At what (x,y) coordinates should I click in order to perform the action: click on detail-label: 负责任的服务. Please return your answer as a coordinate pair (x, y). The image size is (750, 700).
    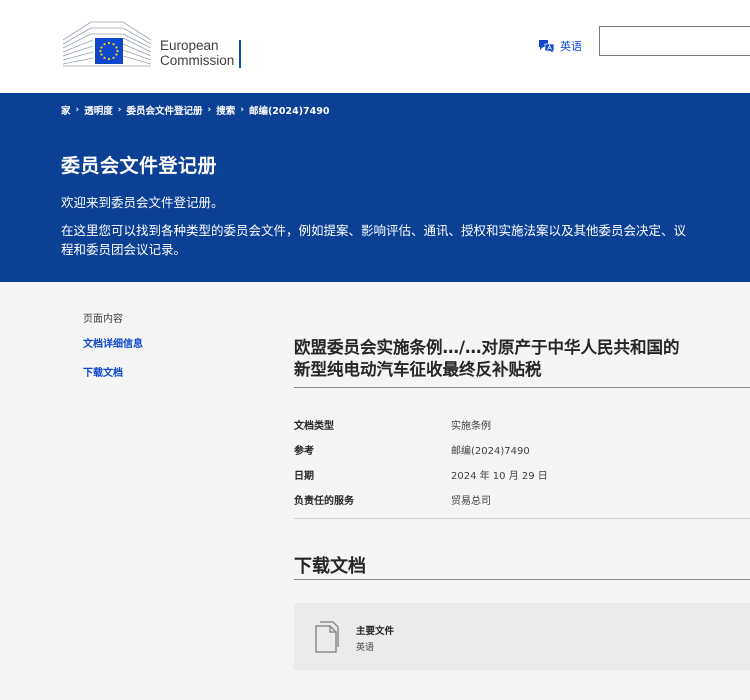
    Looking at the image, I should click on (324, 501).